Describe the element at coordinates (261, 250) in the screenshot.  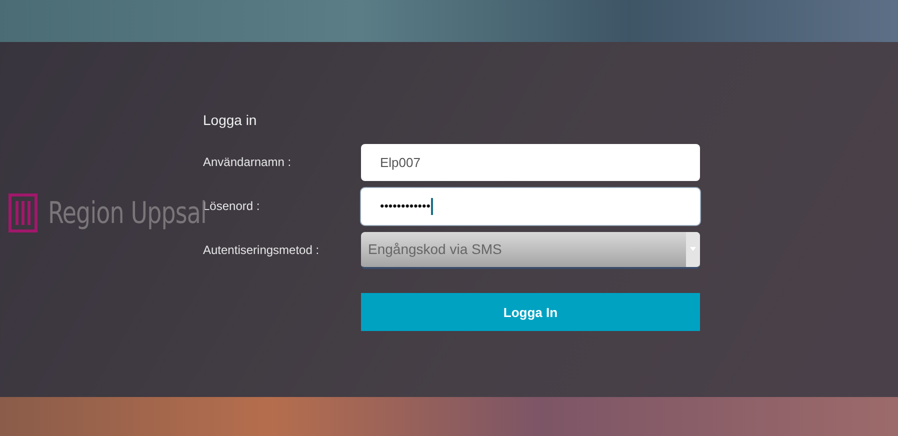
I see `field-label: Autentiseringsmetod :` at that location.